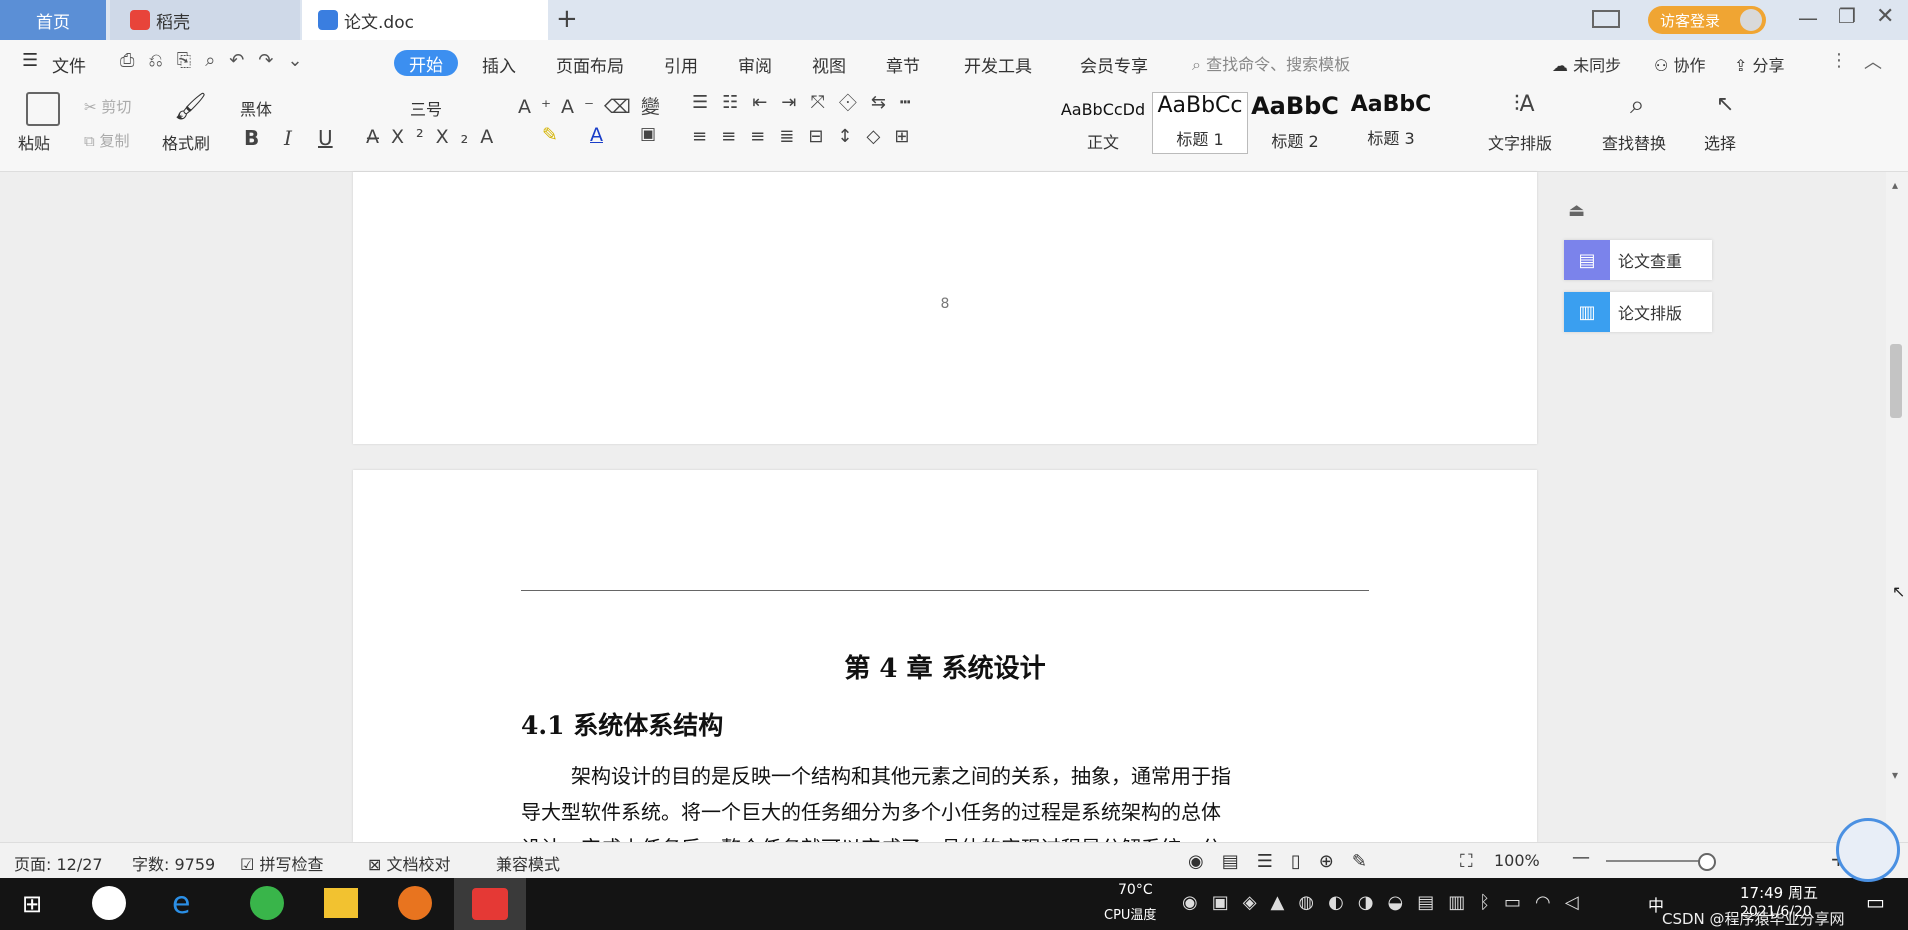  What do you see at coordinates (590, 64) in the screenshot?
I see `tab-page-layout: 页面布局` at bounding box center [590, 64].